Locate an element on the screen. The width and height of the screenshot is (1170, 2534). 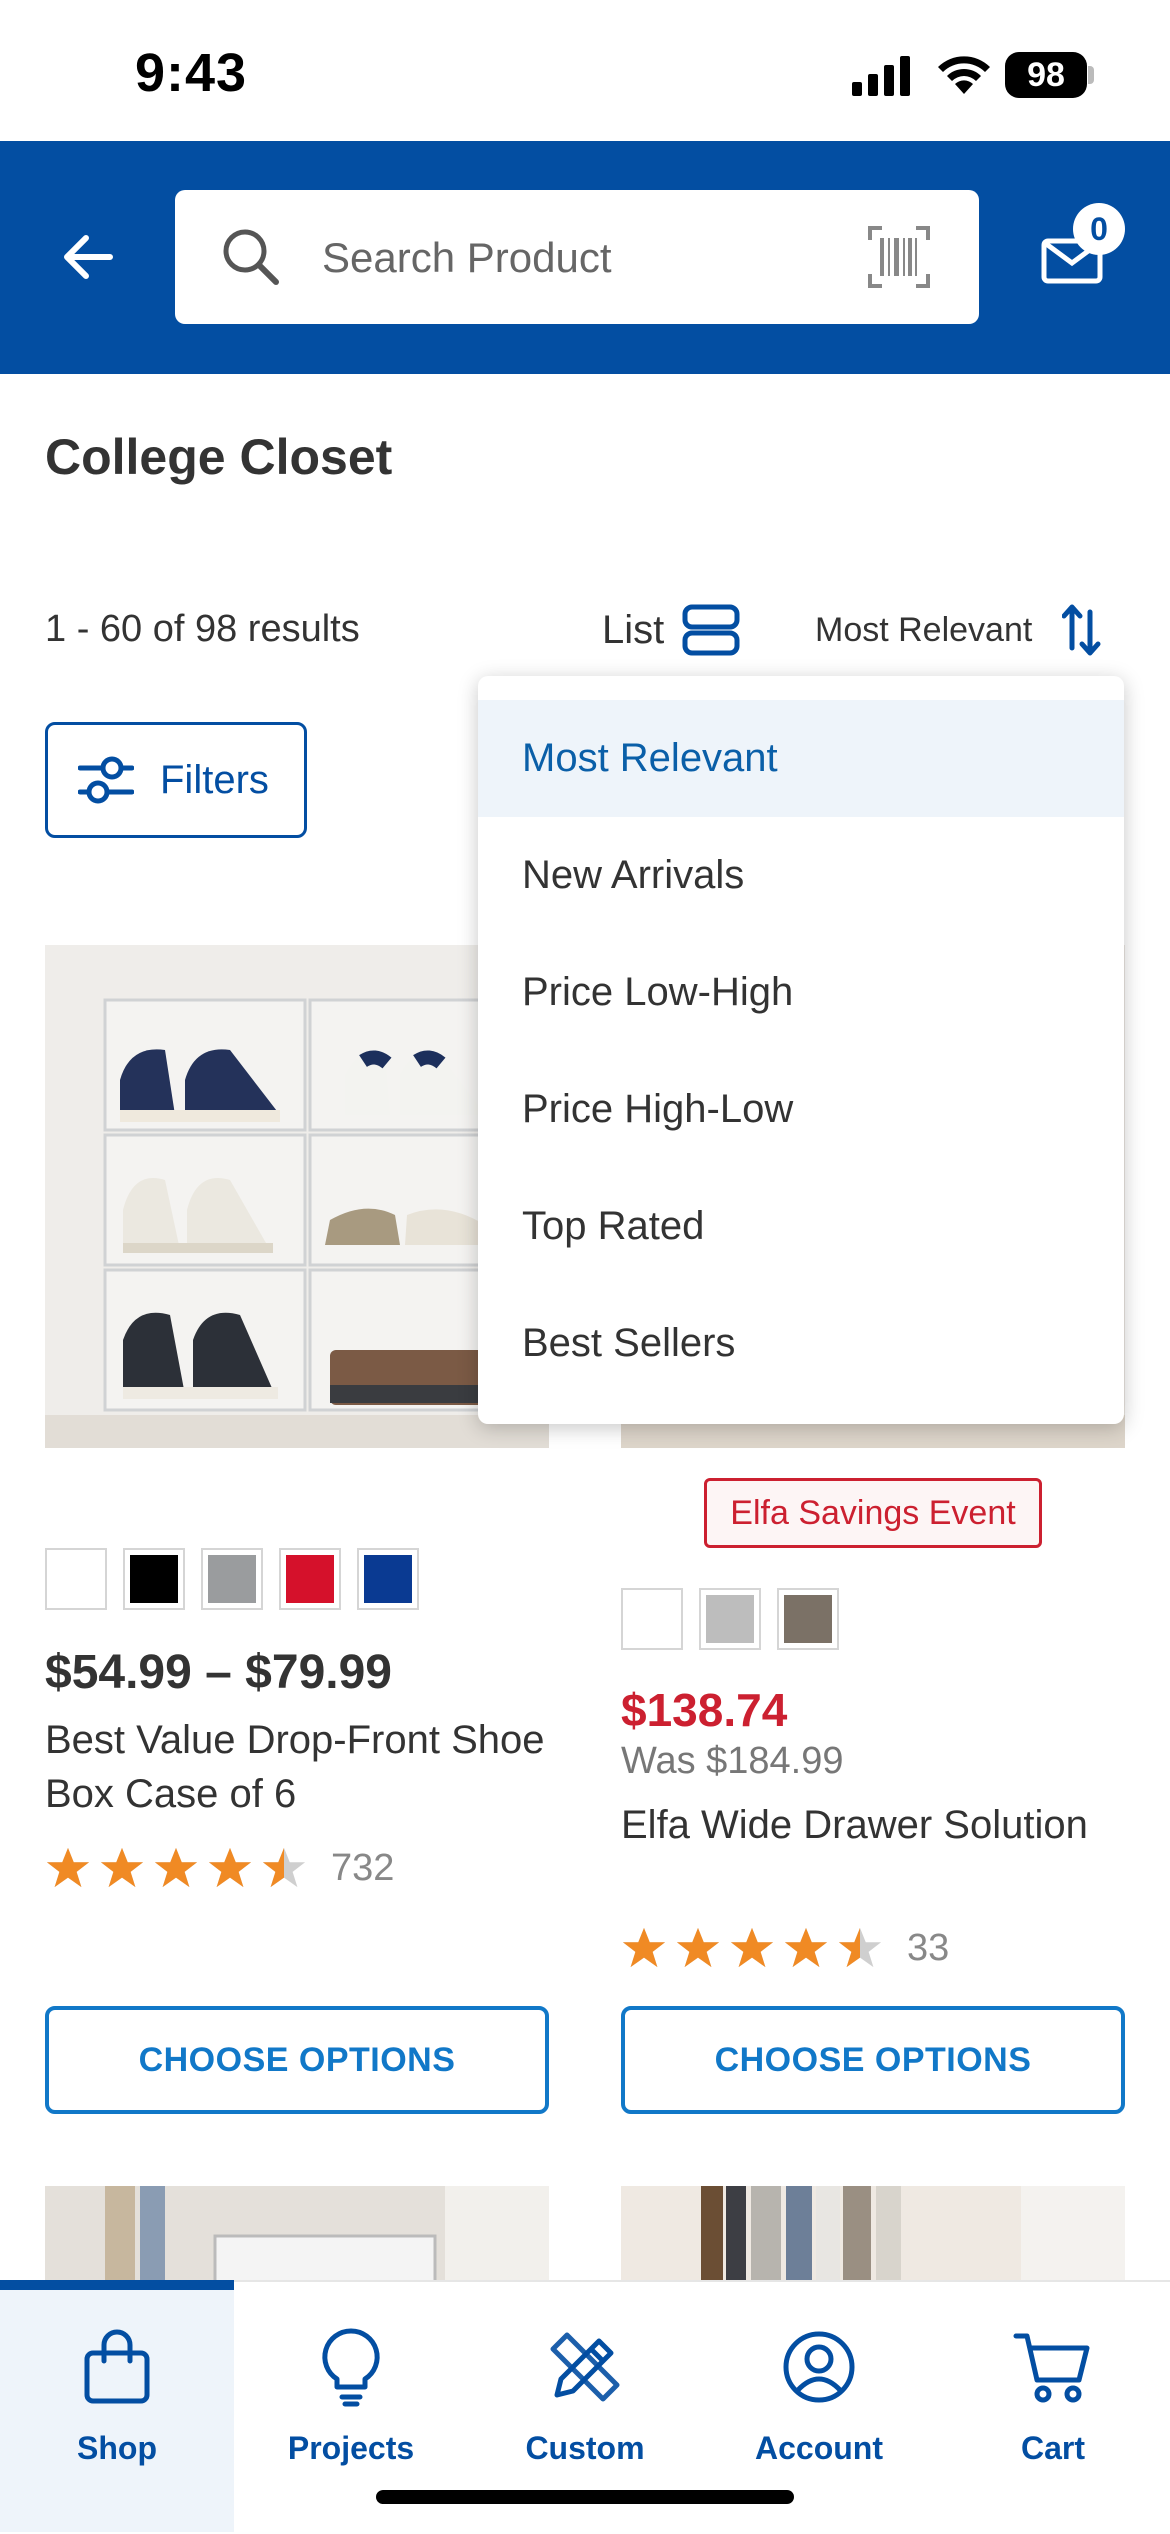
filters-button: Filters is located at coordinates (176, 780).